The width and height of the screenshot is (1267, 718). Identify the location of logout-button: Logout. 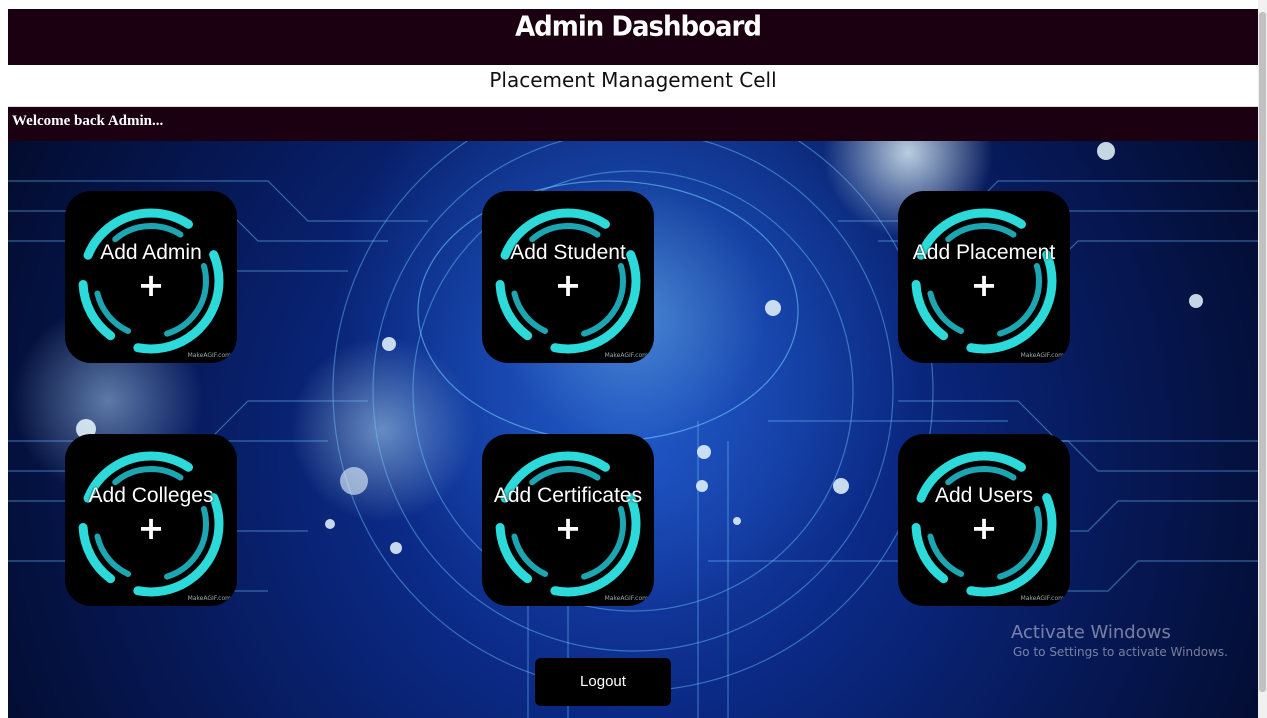
(603, 682).